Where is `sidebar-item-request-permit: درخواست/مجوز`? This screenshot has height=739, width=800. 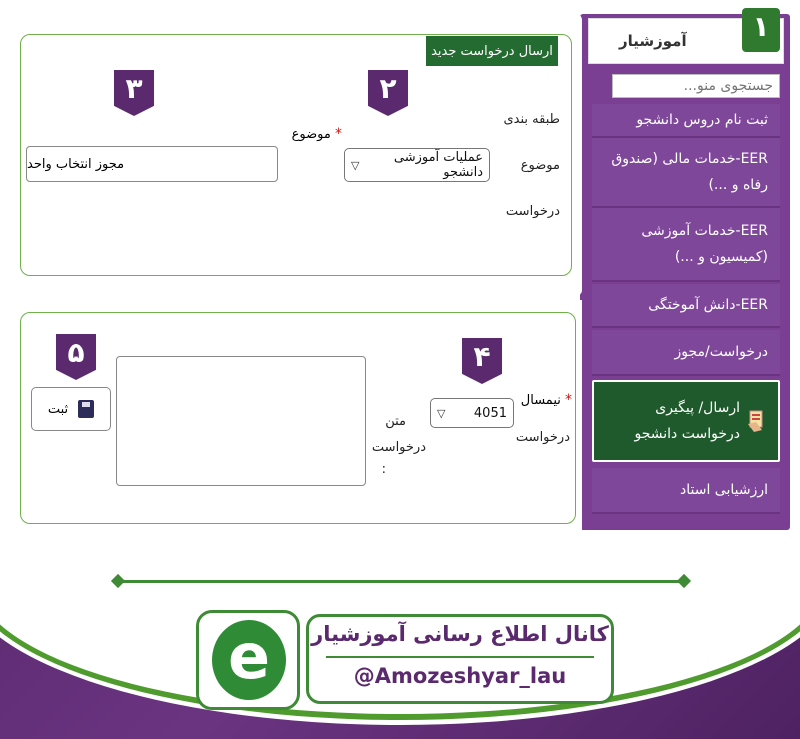
sidebar-item-request-permit: درخواست/مجوز is located at coordinates (686, 353).